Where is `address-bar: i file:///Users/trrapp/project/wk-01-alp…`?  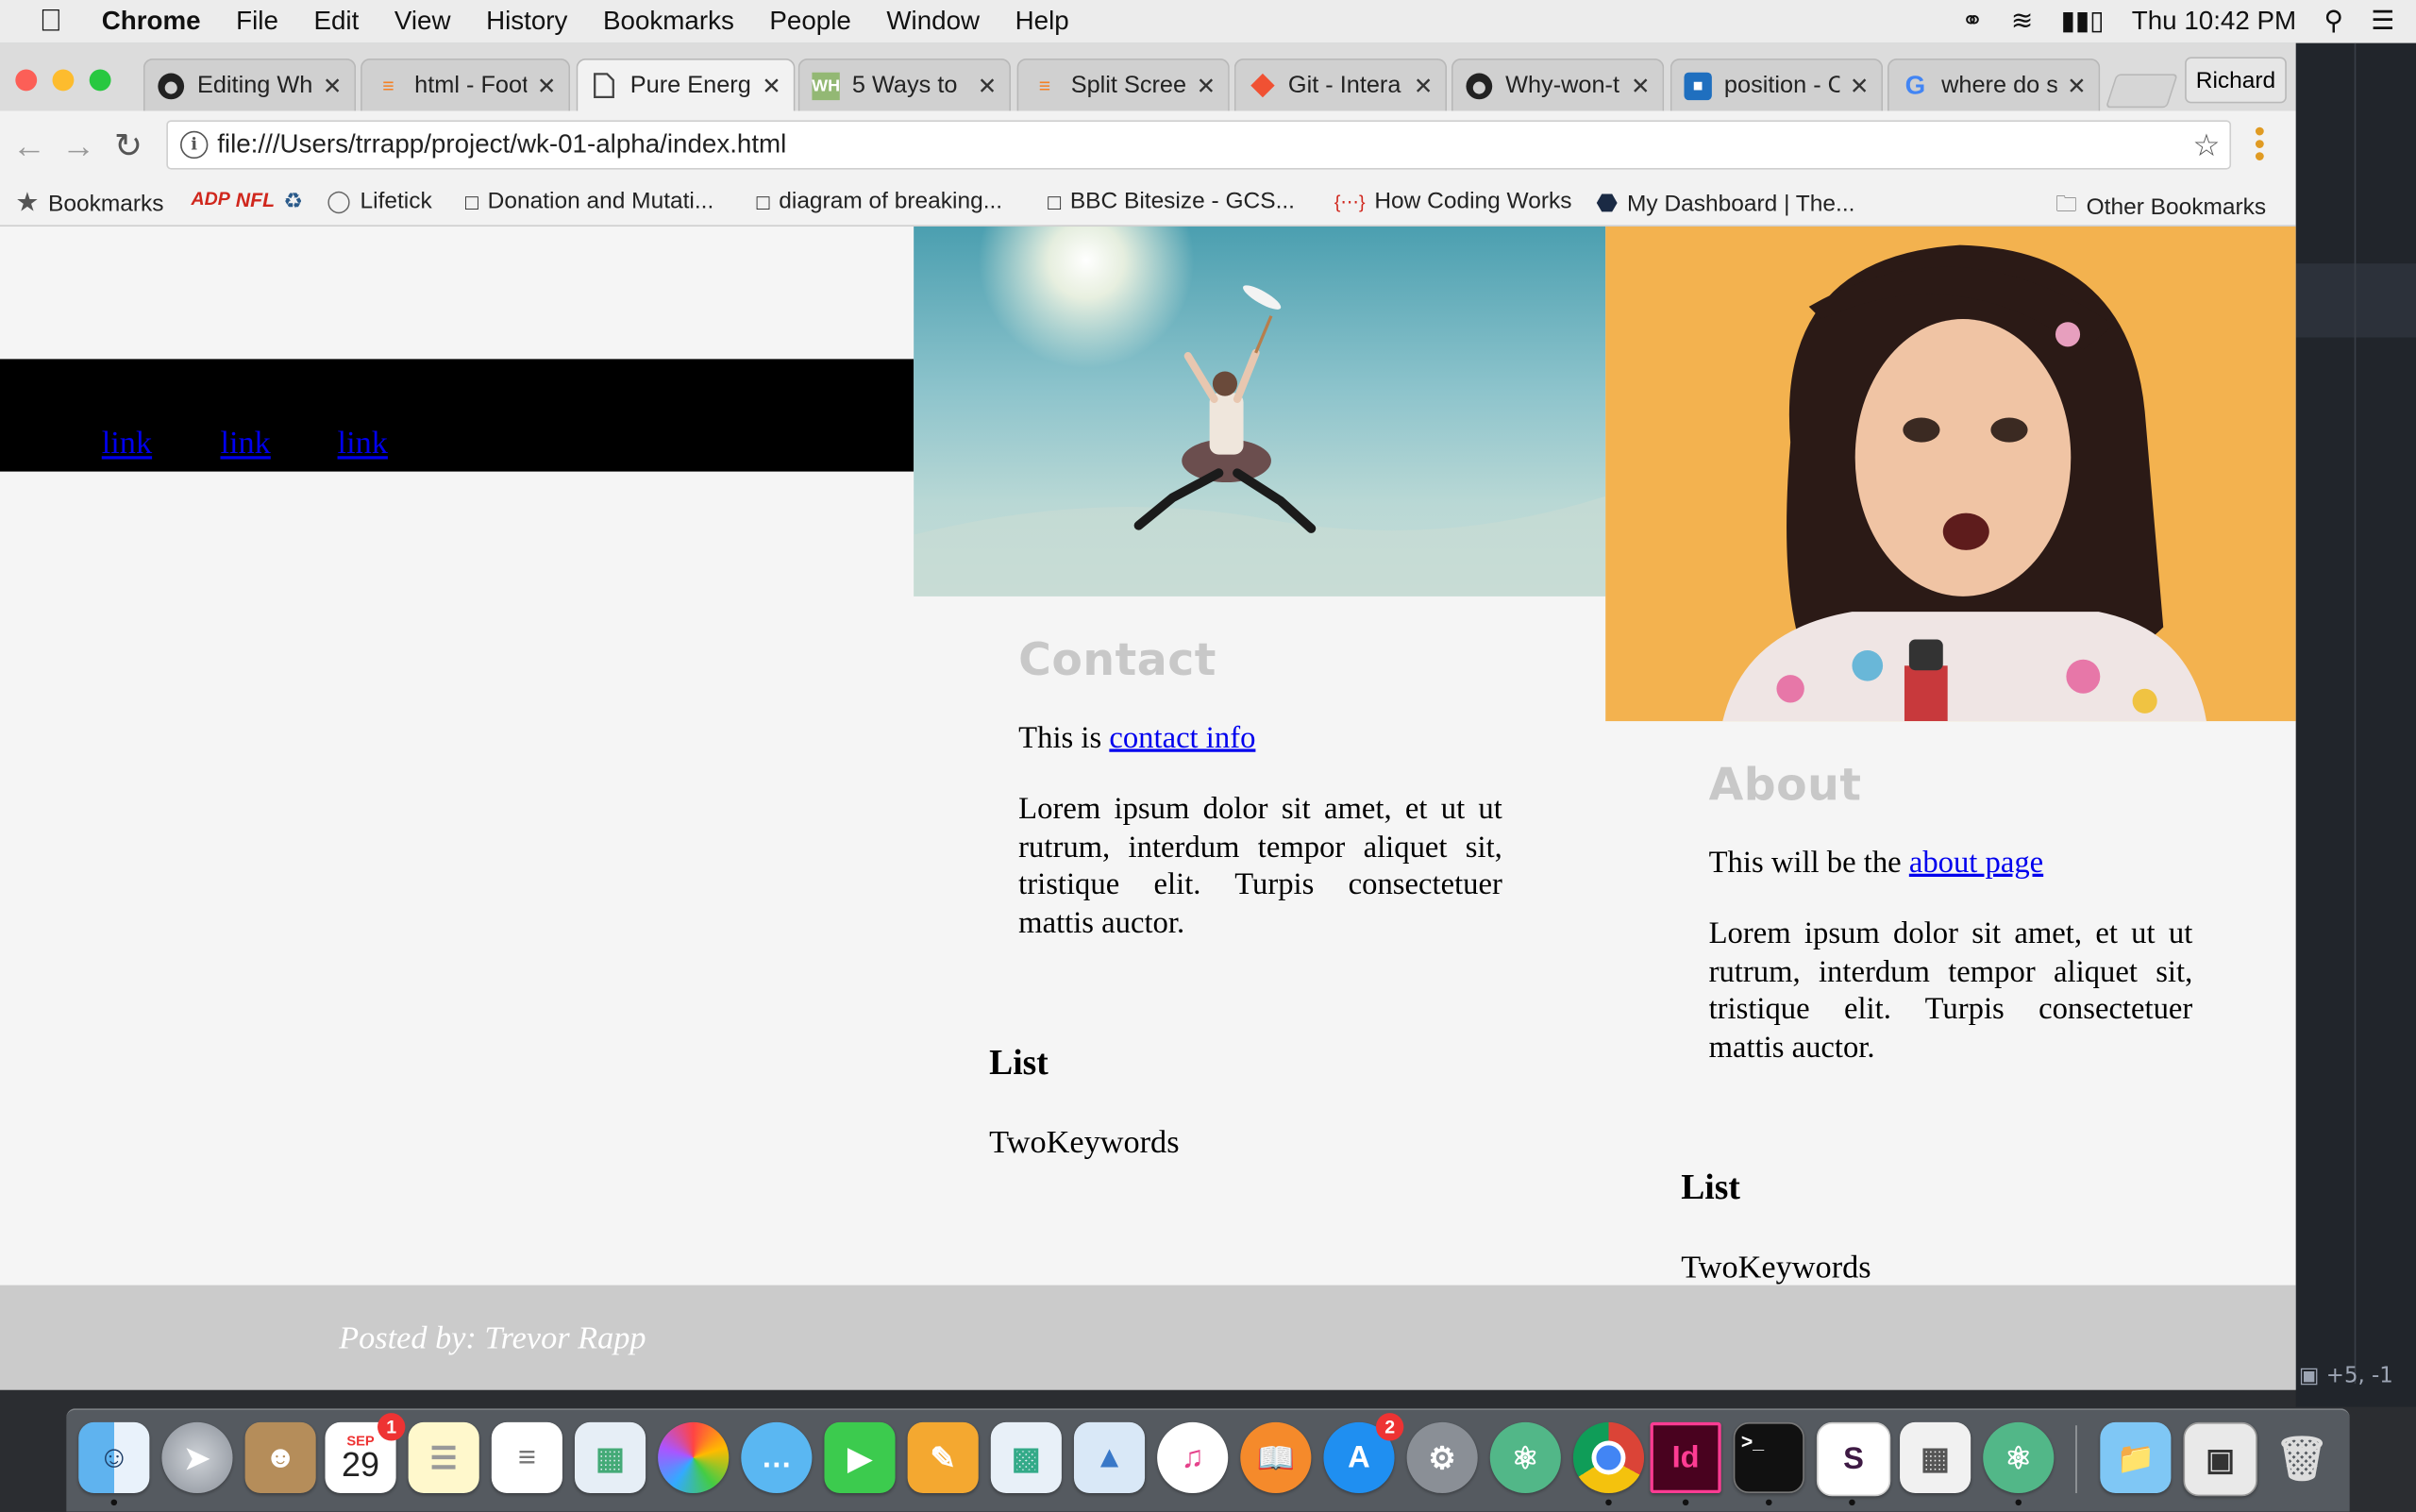
address-bar: i file:///Users/trrapp/project/wk-01-alp… is located at coordinates (1199, 145).